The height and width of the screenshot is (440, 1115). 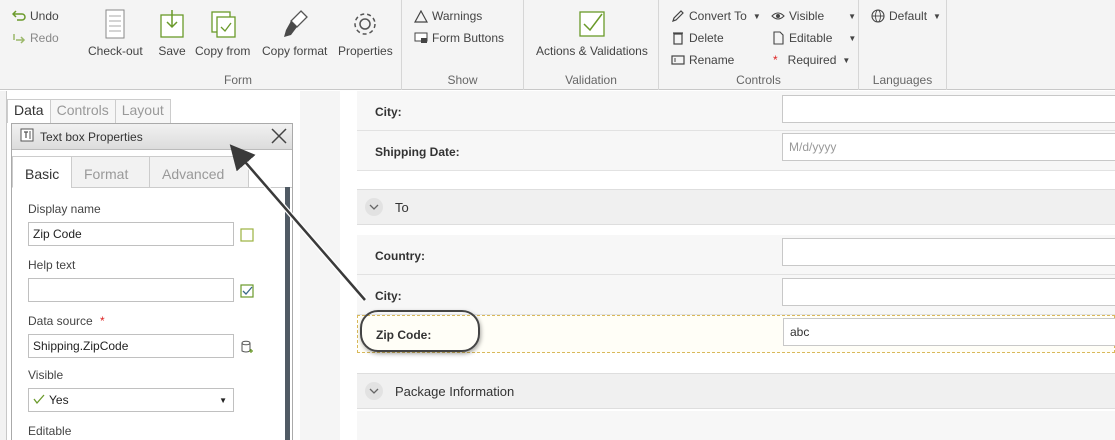 What do you see at coordinates (736, 207) in the screenshot?
I see `section-to-header: To` at bounding box center [736, 207].